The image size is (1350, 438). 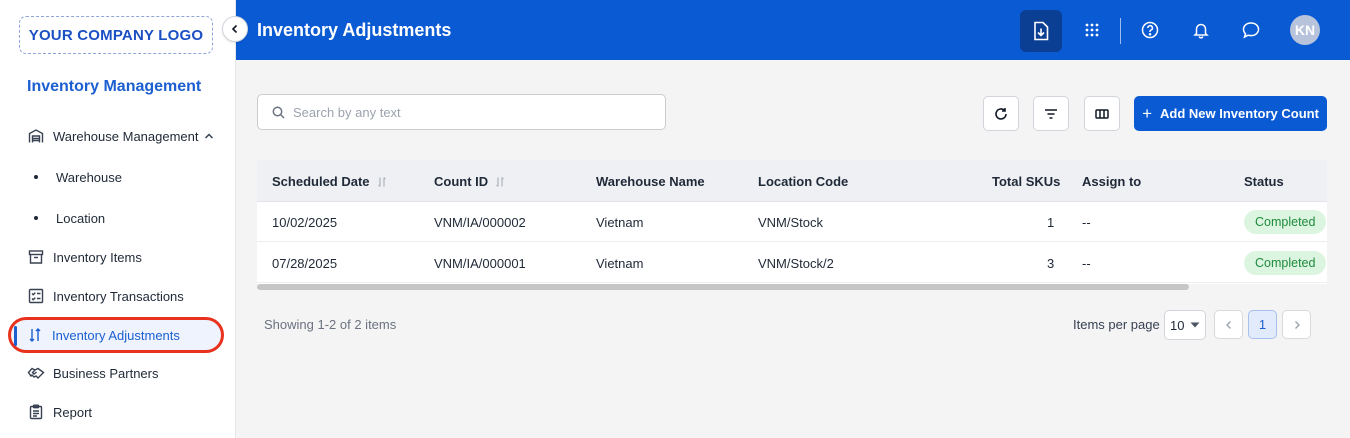 I want to click on download-icon, so click(x=1041, y=31).